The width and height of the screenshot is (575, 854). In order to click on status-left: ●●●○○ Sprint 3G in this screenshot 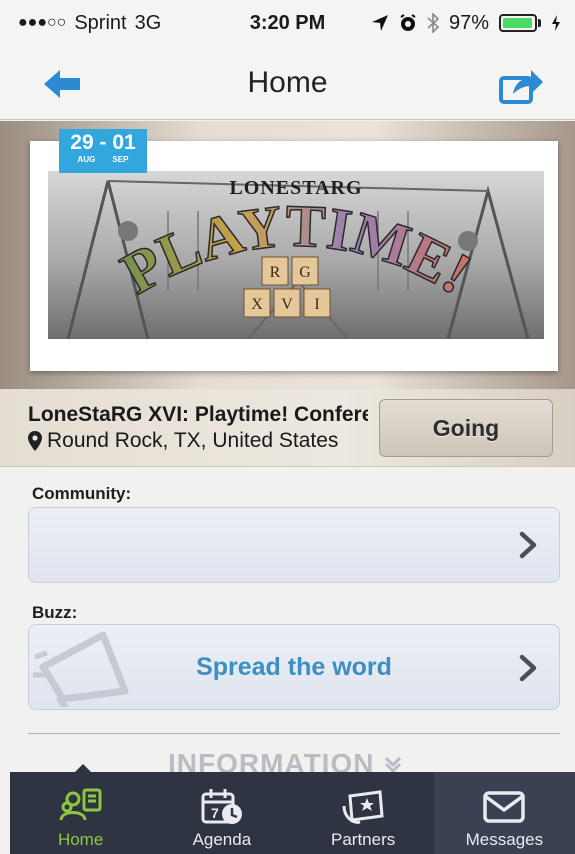, I will do `click(89, 23)`.